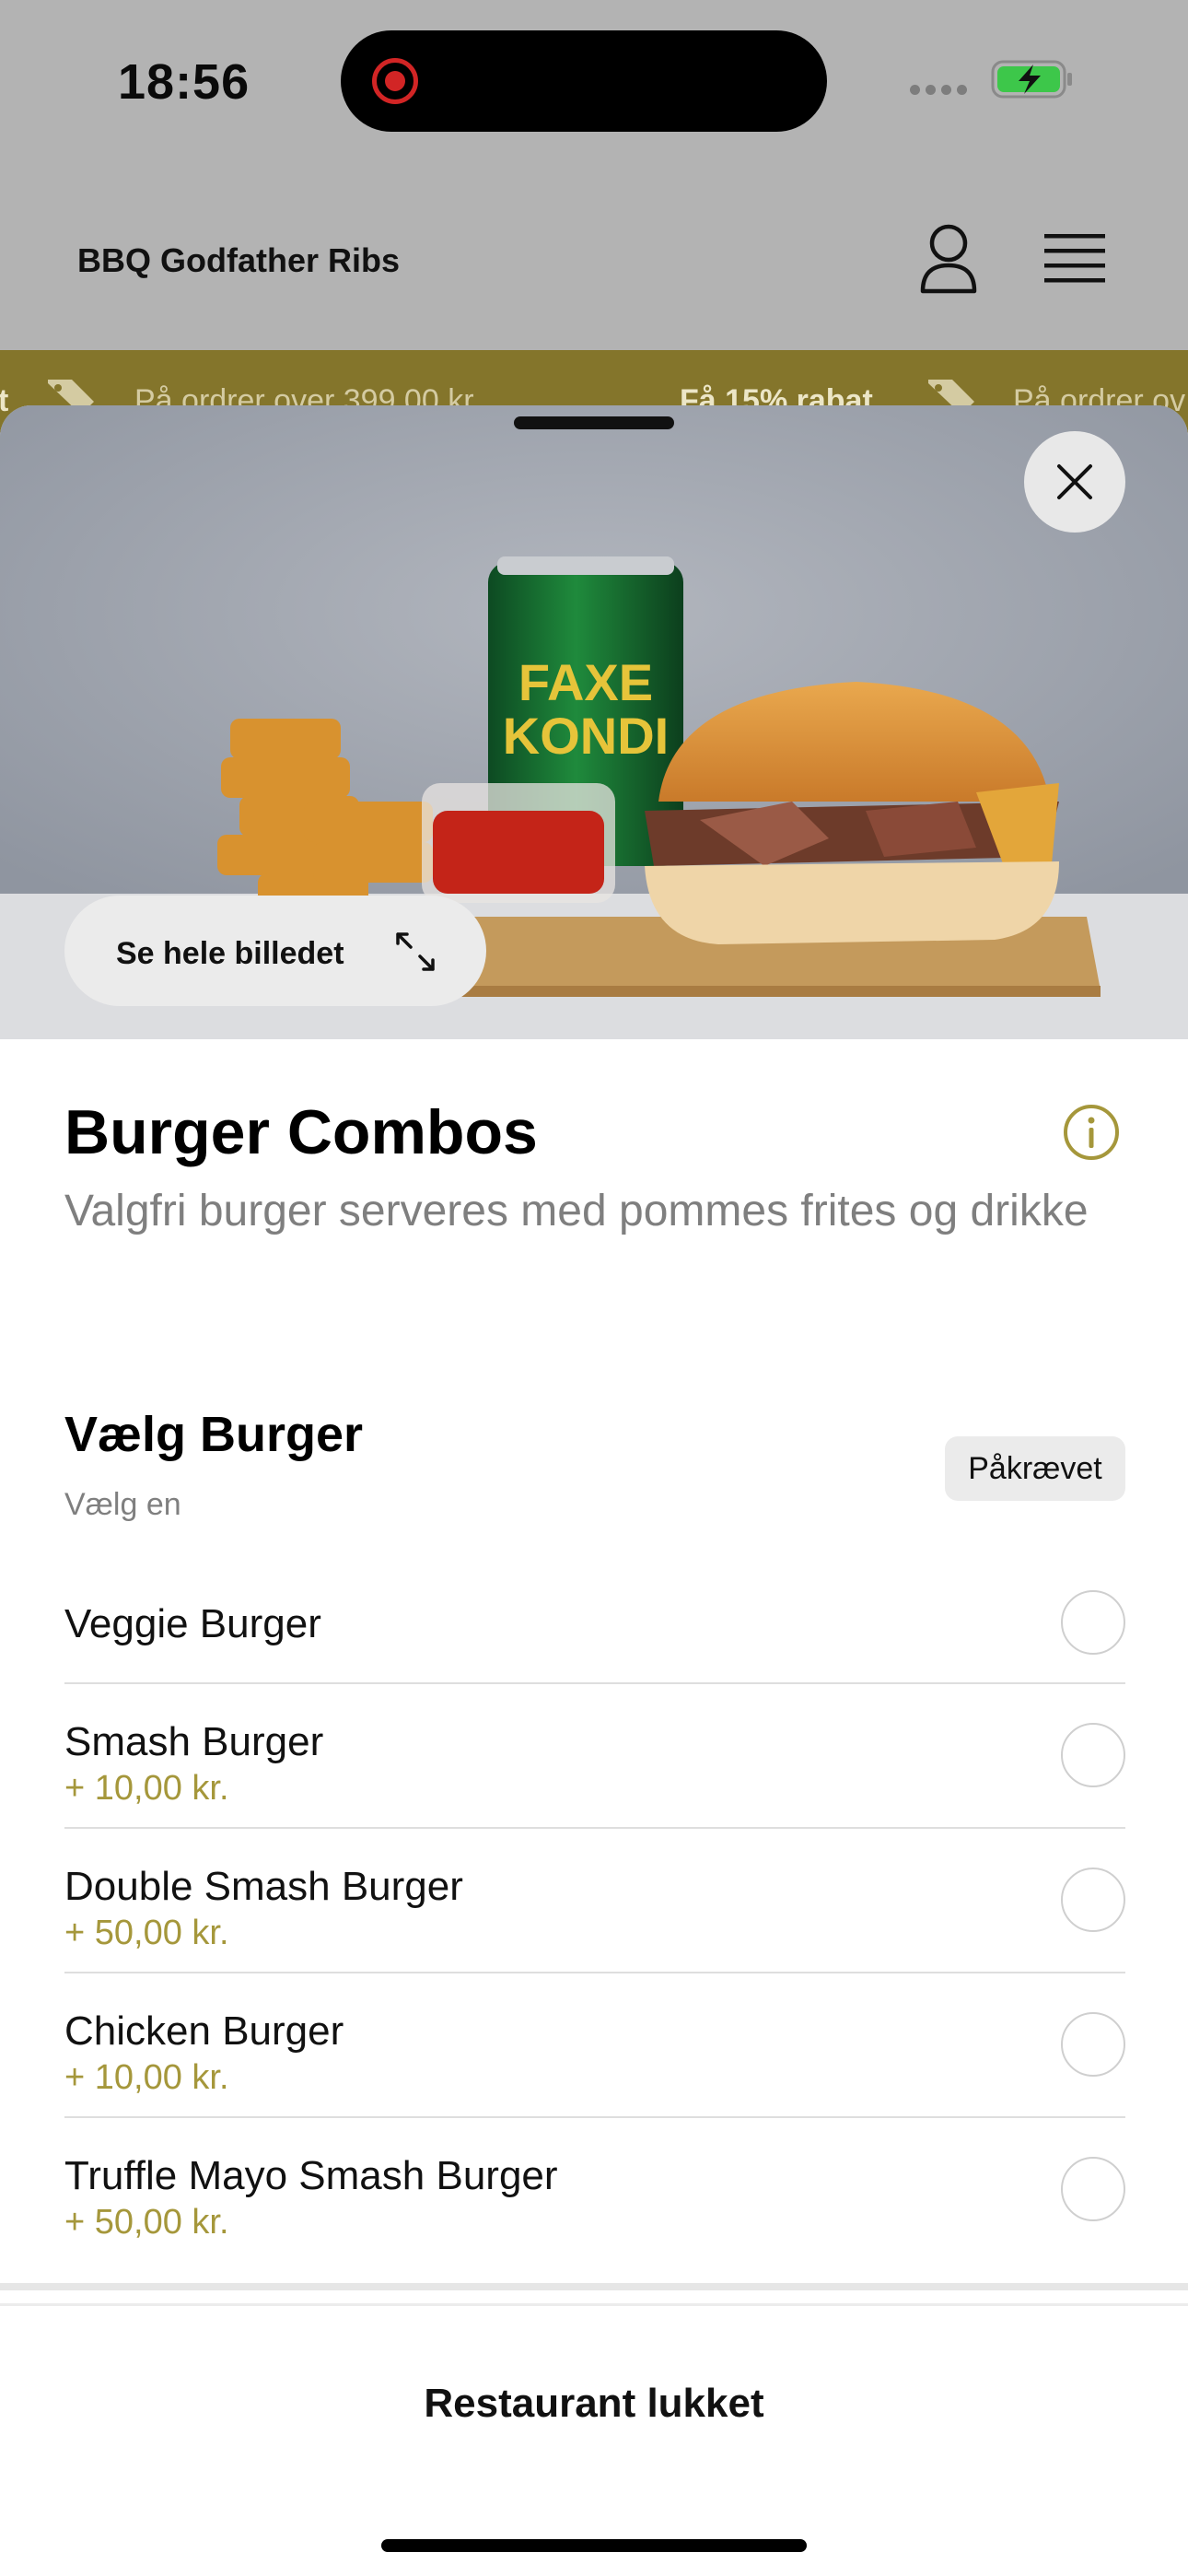 This screenshot has width=1188, height=2576. I want to click on info-icon, so click(1091, 1132).